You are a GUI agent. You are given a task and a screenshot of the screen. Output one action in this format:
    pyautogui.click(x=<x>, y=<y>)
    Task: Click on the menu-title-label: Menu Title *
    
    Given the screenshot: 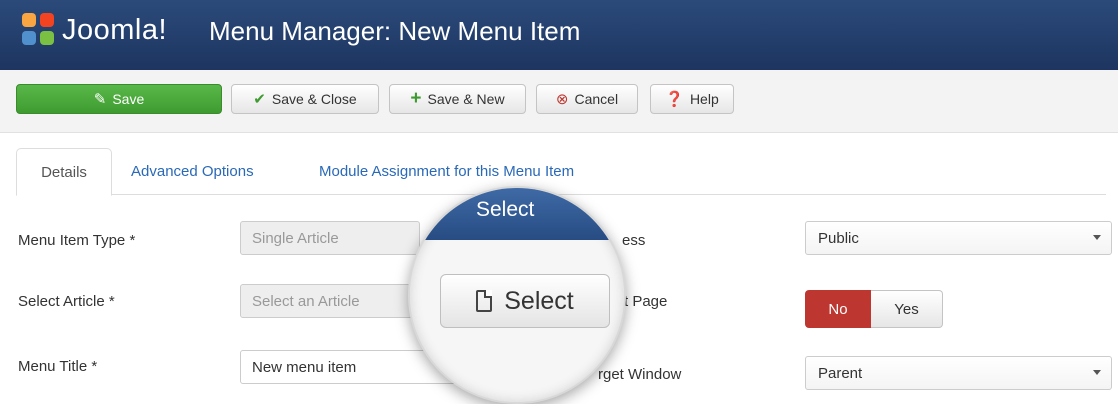 What is the action you would take?
    pyautogui.click(x=58, y=366)
    